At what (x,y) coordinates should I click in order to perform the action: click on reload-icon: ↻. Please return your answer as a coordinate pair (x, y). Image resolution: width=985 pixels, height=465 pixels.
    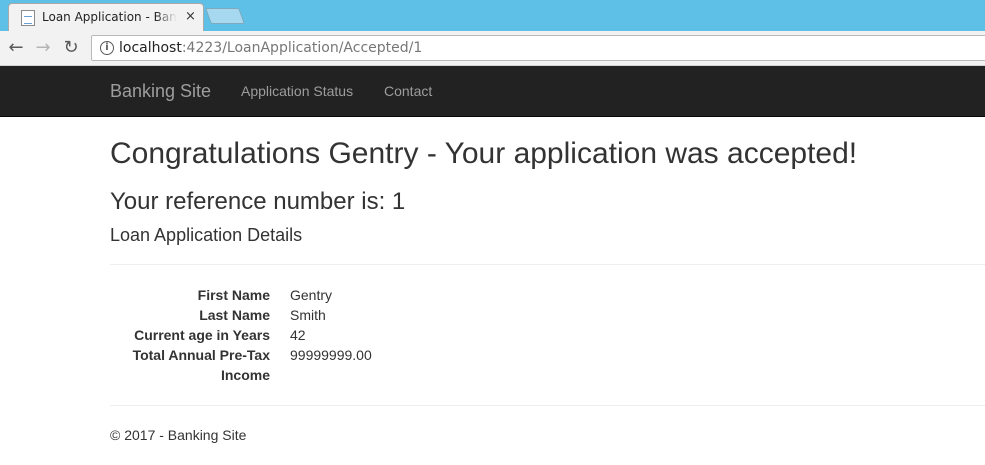
    Looking at the image, I should click on (71, 48).